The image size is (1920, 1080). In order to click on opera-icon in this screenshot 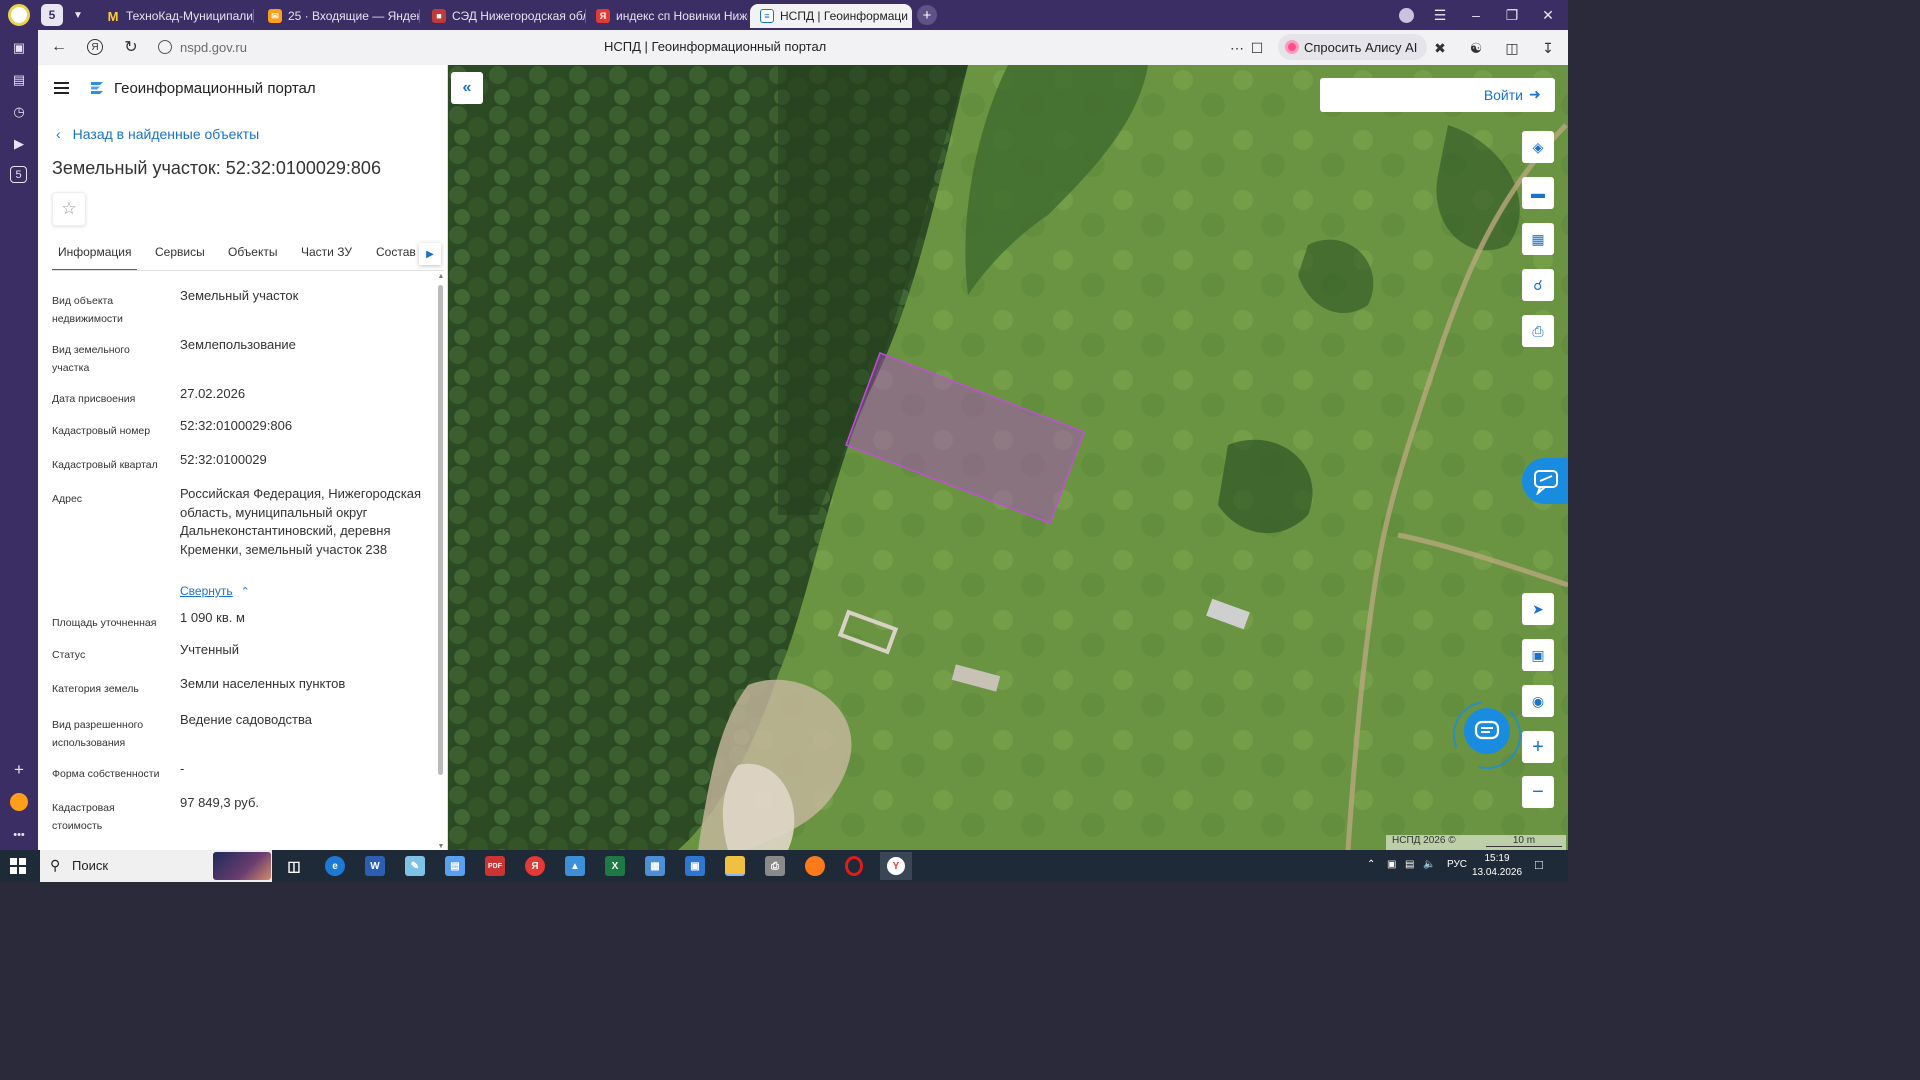, I will do `click(854, 866)`.